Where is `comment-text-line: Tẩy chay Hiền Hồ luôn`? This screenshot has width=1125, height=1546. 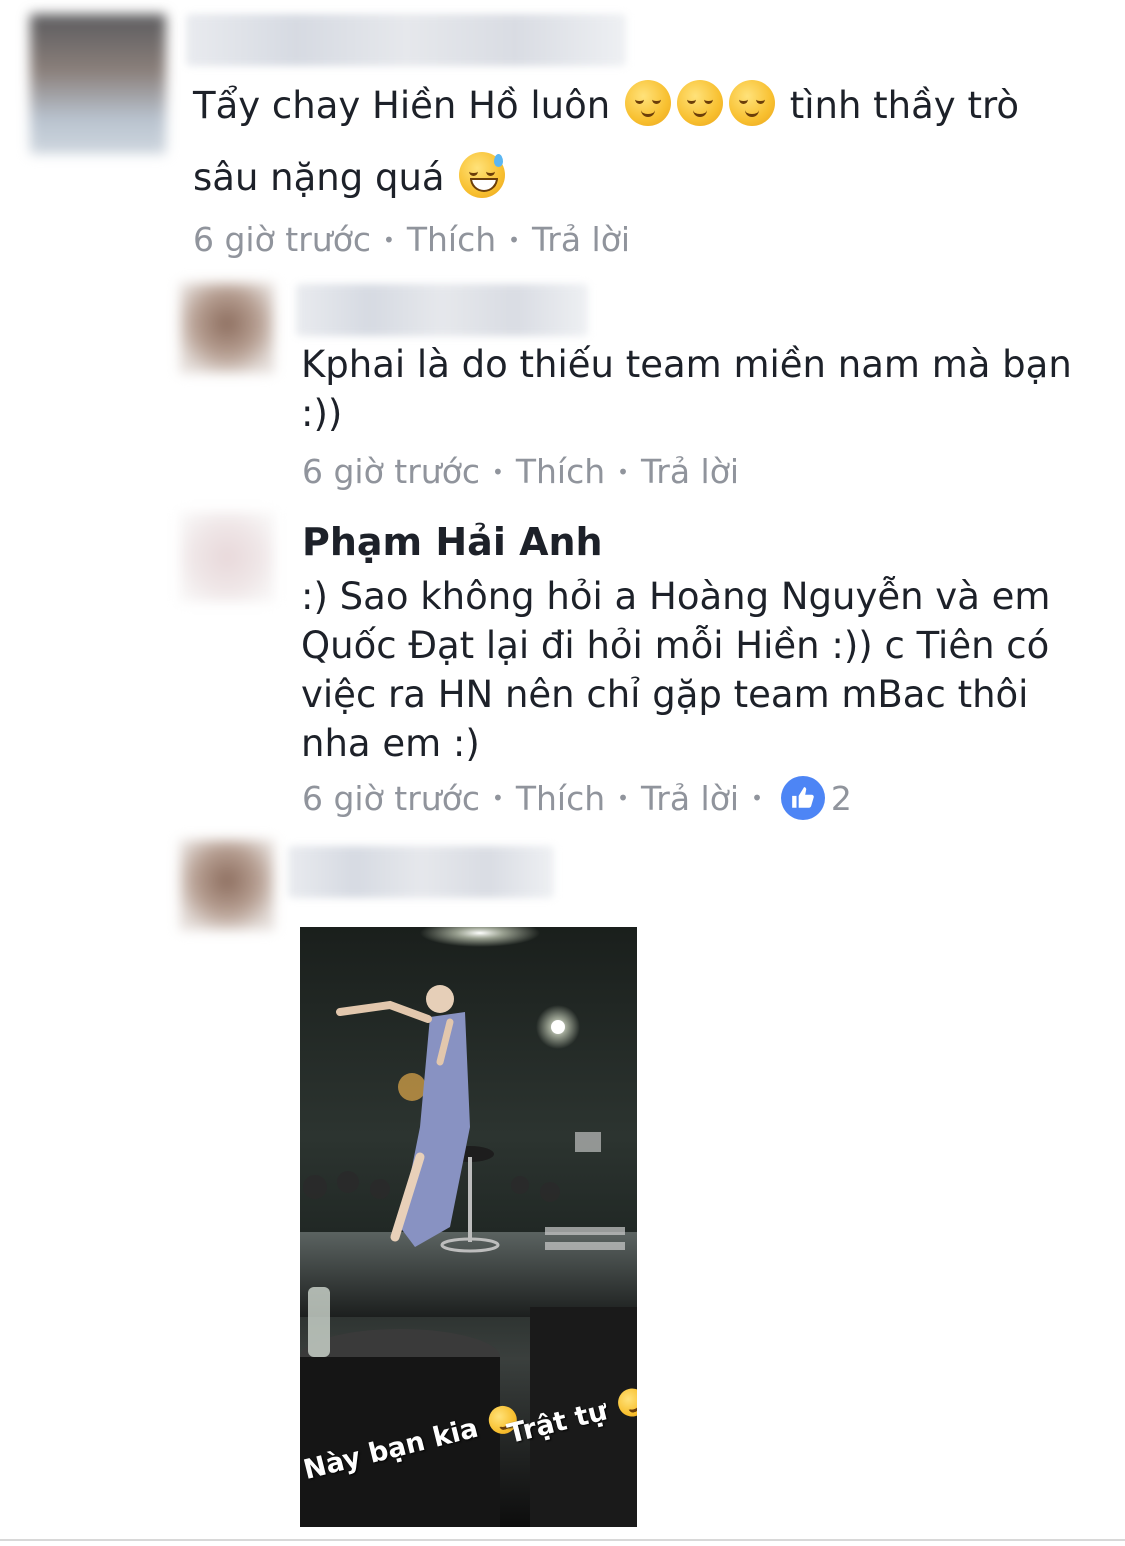
comment-text-line: Tẩy chay Hiền Hồ luôn is located at coordinates (402, 105).